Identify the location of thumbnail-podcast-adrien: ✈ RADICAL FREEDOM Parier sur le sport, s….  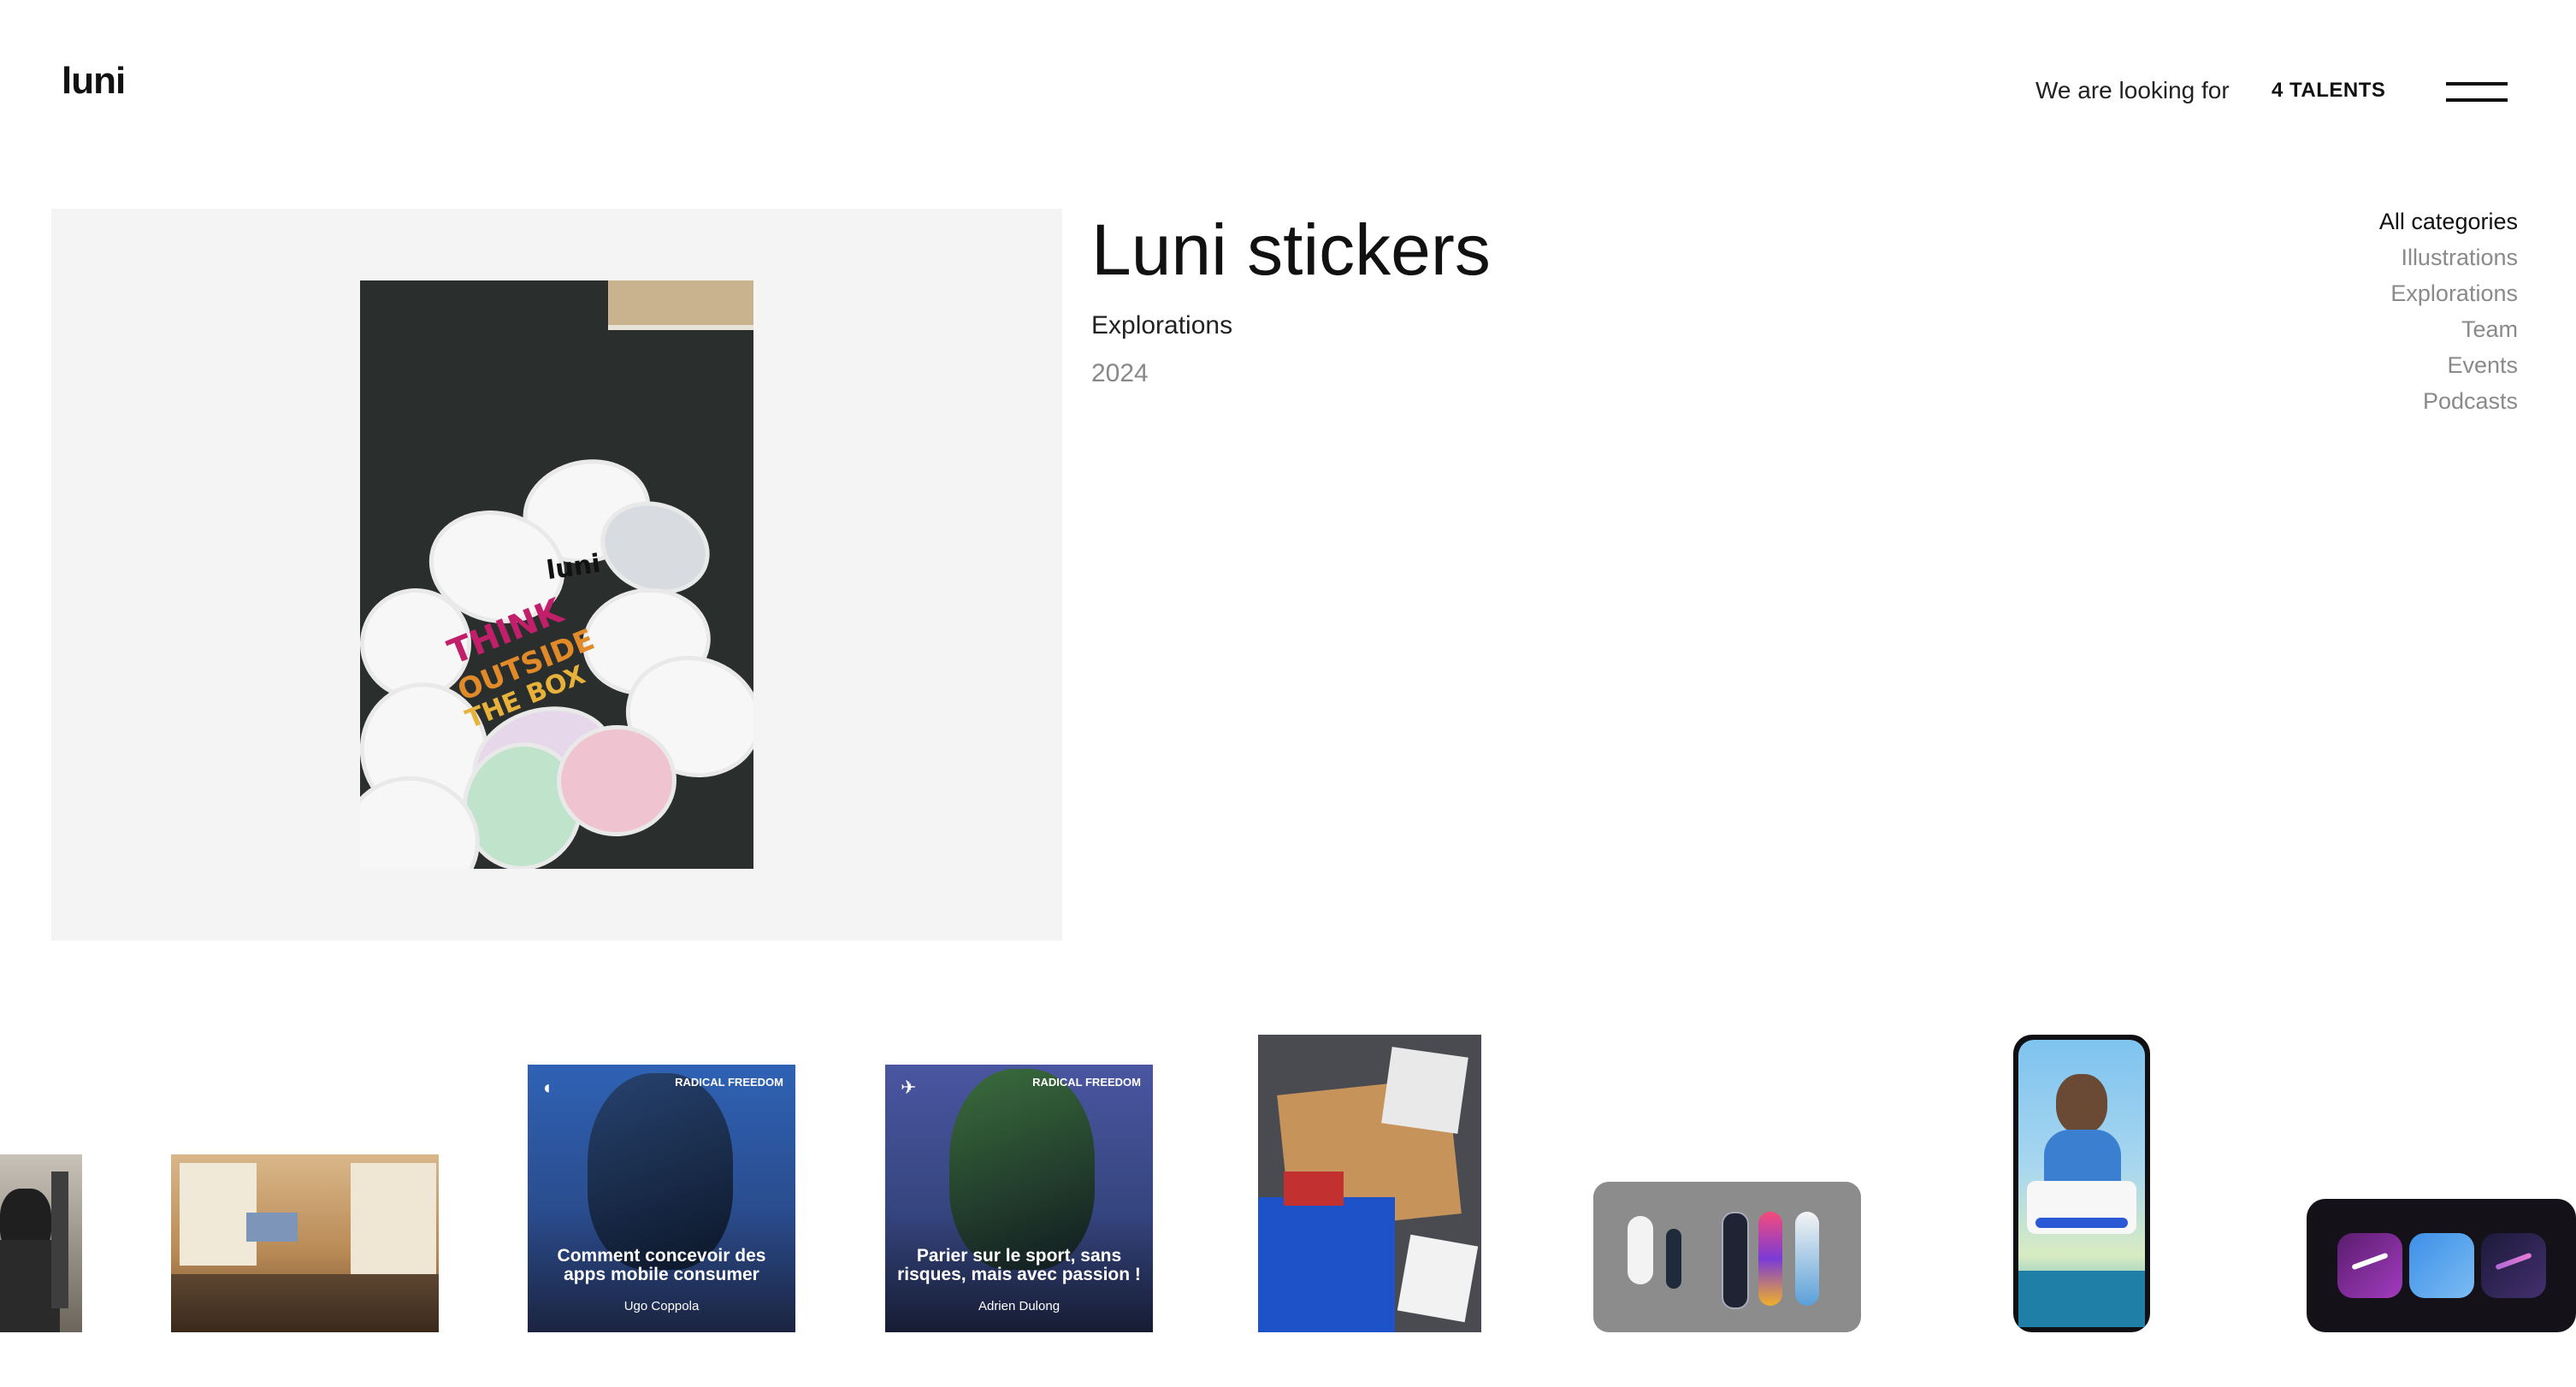
(1019, 1198).